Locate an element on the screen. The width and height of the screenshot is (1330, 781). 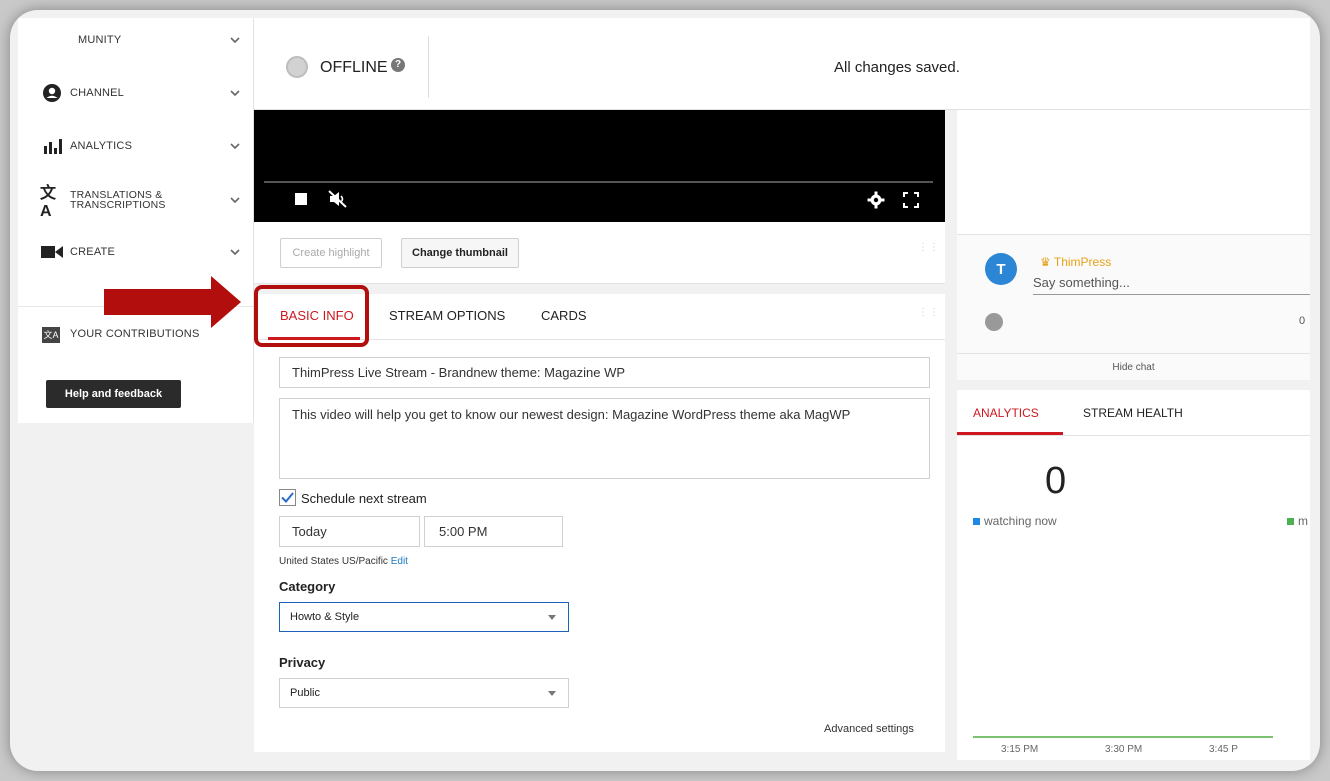
create-highlight-button: Create highlight is located at coordinates (331, 253).